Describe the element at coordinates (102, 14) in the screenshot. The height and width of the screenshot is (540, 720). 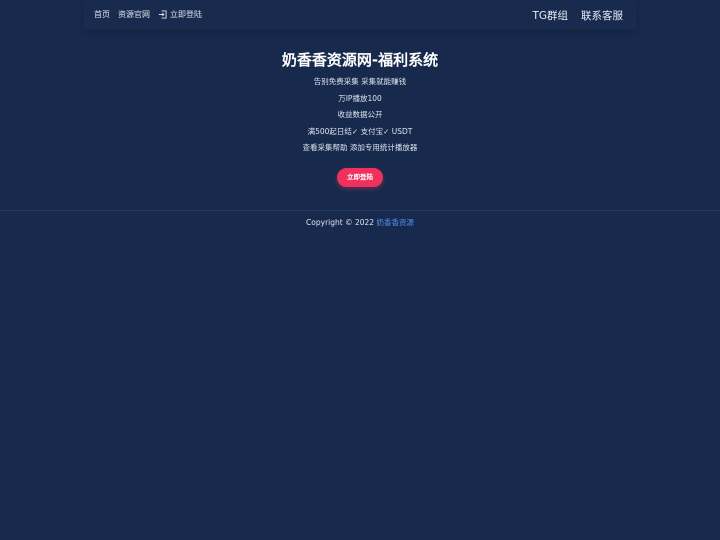
I see `nav-home-link: 首页` at that location.